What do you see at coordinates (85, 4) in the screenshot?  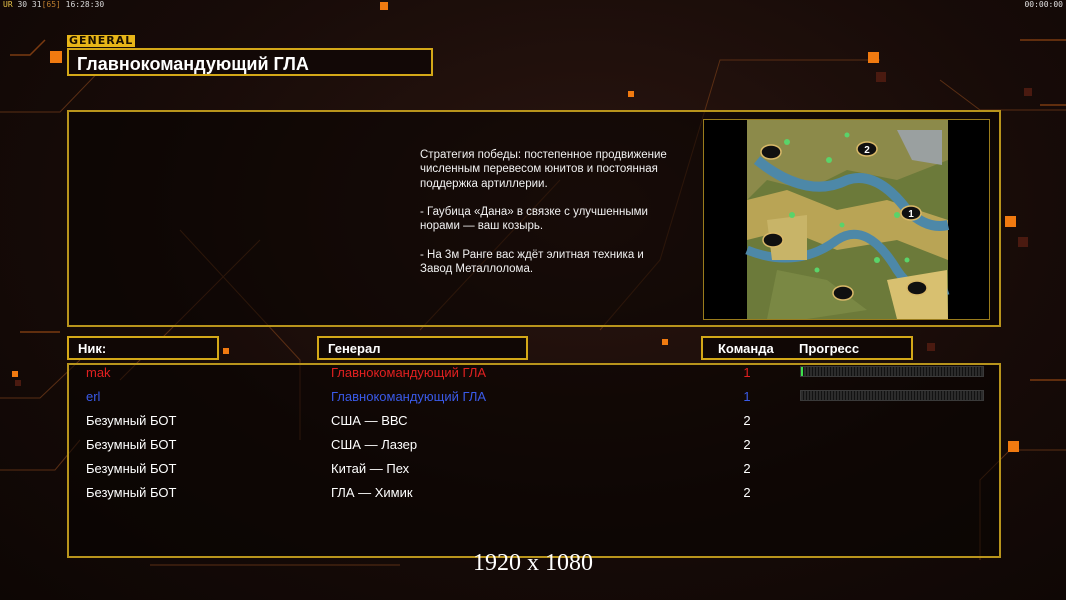 I see `clock-readout: 16:28:30` at bounding box center [85, 4].